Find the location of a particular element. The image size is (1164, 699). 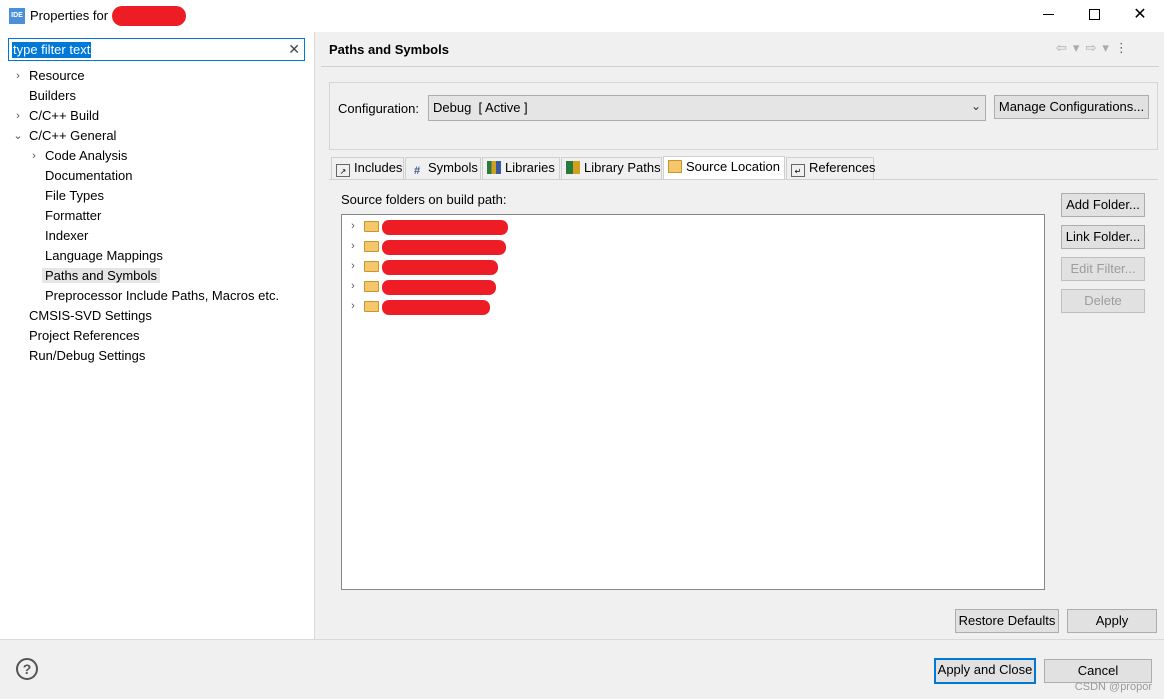

dialog-footer: ? Apply and Close Cancel CSDN @propor is located at coordinates (582, 669).